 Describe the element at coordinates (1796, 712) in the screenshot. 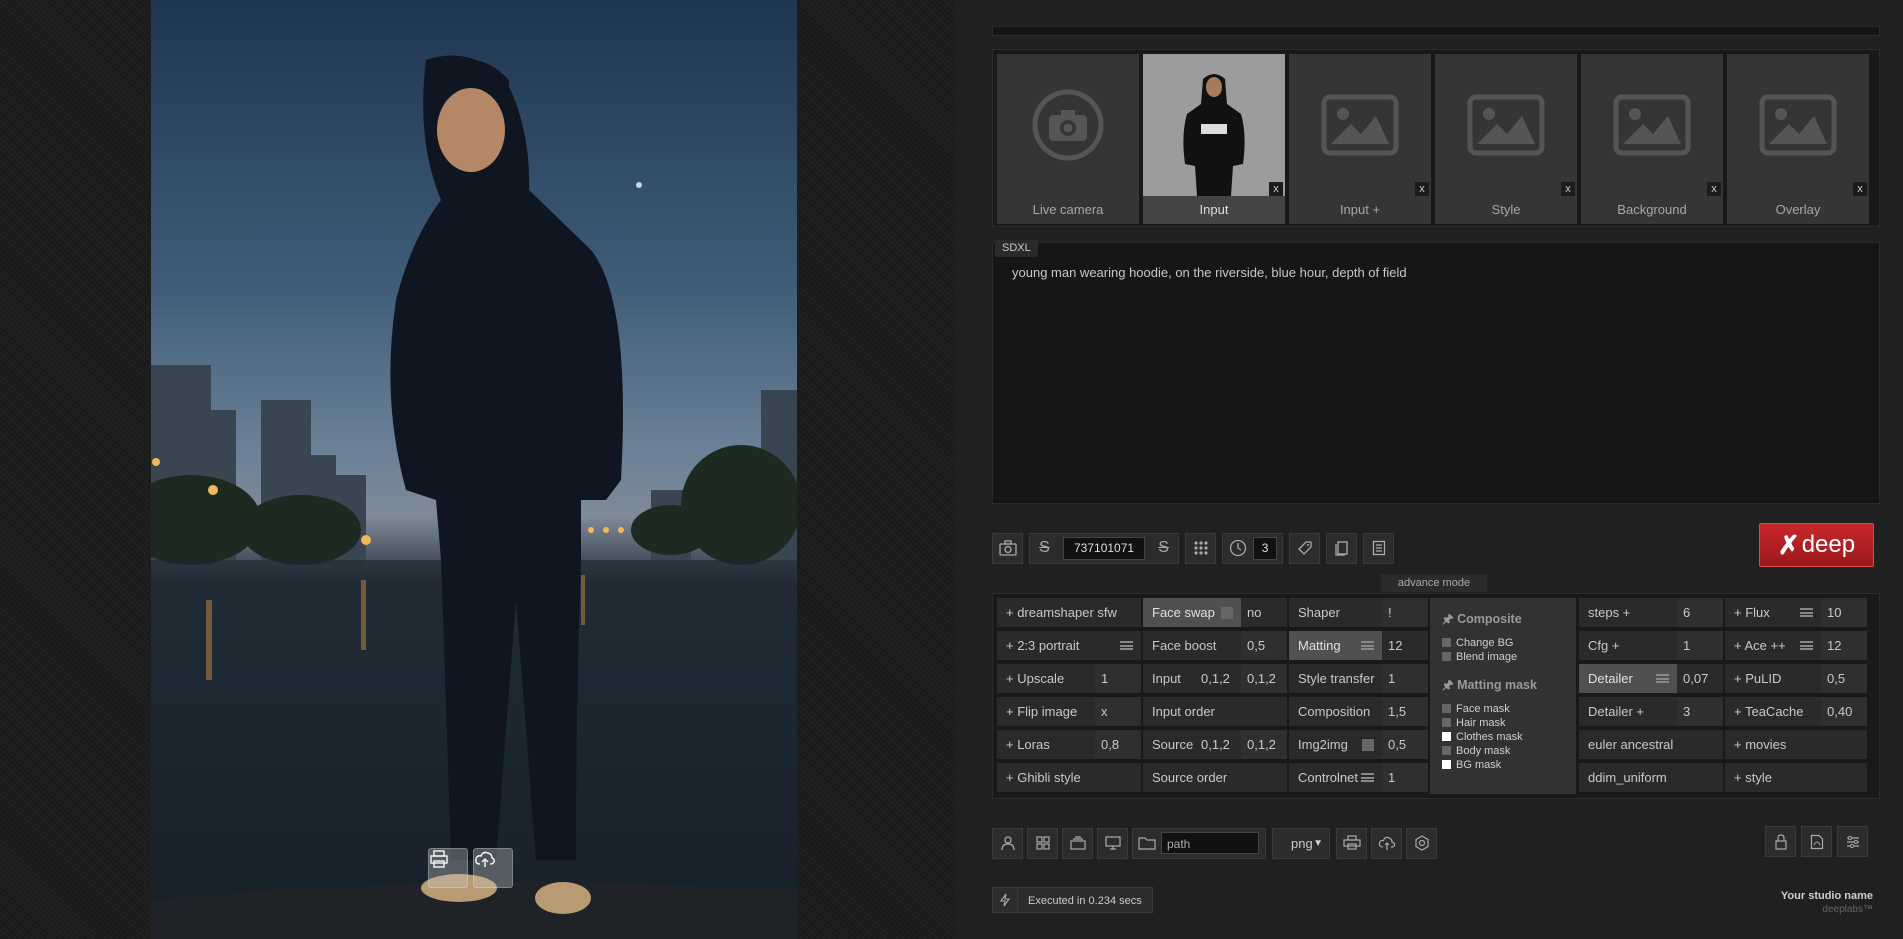

I see `setting-teacache: + TeaCache 0,40` at that location.